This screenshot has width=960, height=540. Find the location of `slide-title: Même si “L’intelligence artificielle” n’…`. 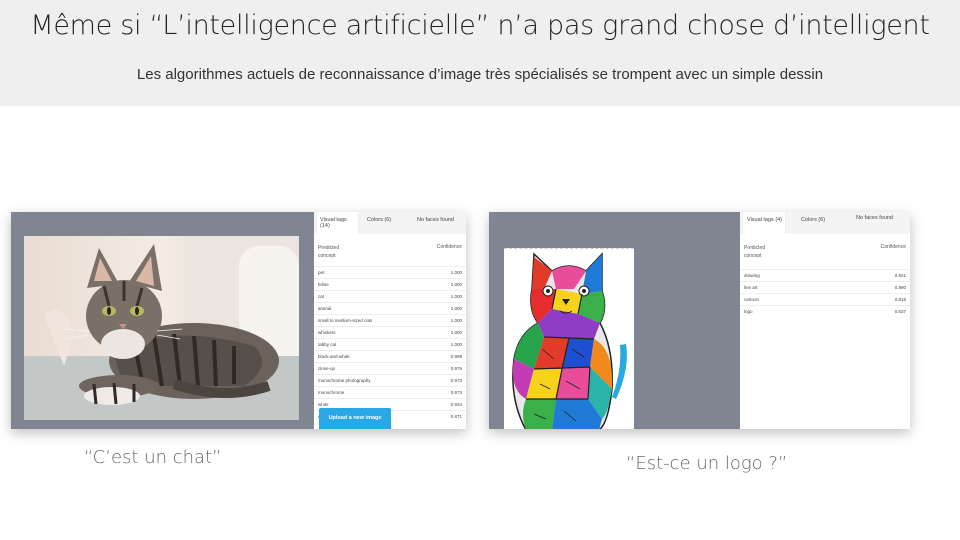

slide-title: Même si “L’intelligence artificielle” n’… is located at coordinates (480, 25).